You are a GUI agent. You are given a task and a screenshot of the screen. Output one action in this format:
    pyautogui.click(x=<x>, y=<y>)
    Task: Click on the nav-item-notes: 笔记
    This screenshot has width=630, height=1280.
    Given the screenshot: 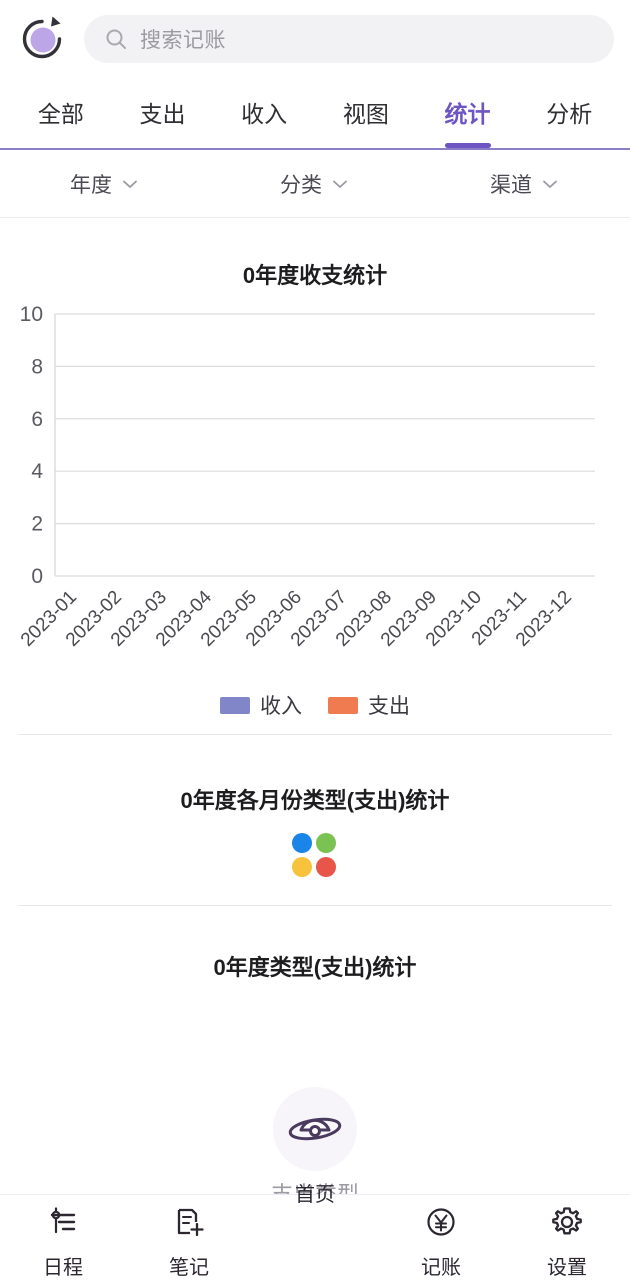 What is the action you would take?
    pyautogui.click(x=189, y=1237)
    